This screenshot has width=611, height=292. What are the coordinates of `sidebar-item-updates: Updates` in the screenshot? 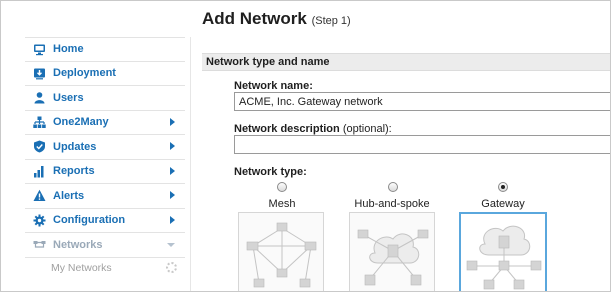 It's located at (105, 147).